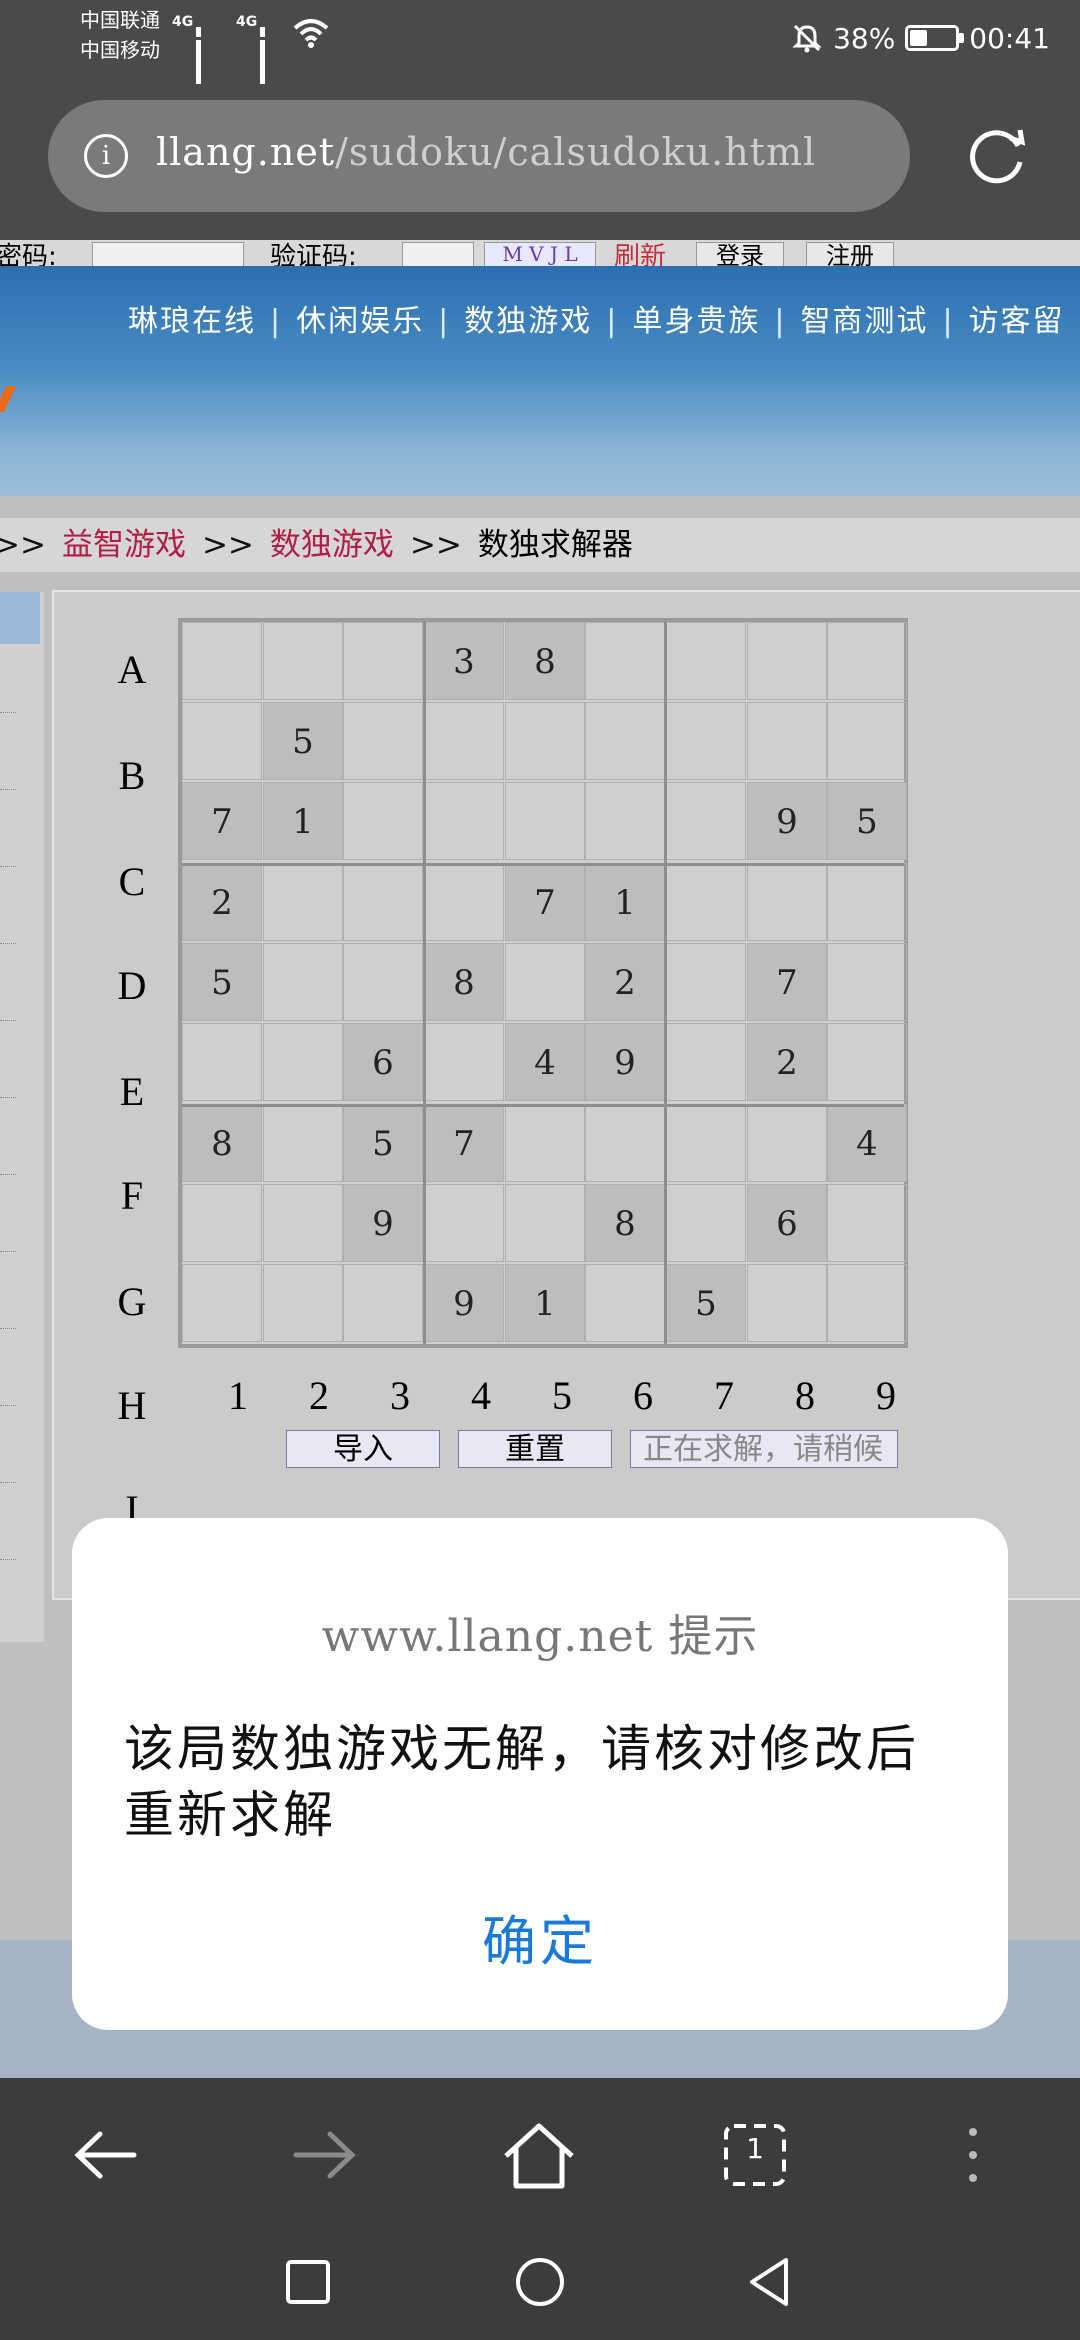 The width and height of the screenshot is (1080, 2340). I want to click on sudoku-cell: 3, so click(464, 661).